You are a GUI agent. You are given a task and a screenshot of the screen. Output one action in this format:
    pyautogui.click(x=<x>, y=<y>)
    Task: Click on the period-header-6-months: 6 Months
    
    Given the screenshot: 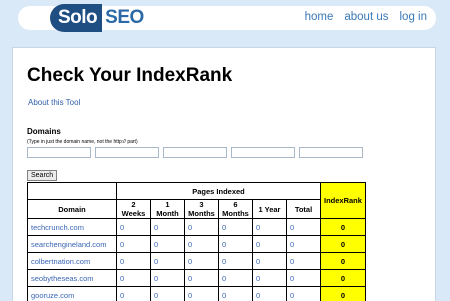 What is the action you would take?
    pyautogui.click(x=236, y=209)
    